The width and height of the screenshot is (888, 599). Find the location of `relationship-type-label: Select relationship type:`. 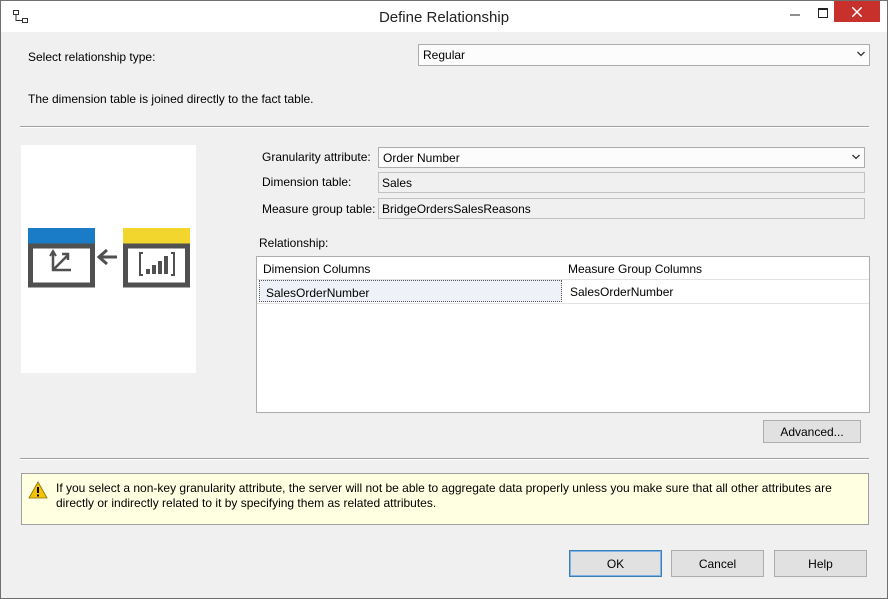

relationship-type-label: Select relationship type: is located at coordinates (92, 57).